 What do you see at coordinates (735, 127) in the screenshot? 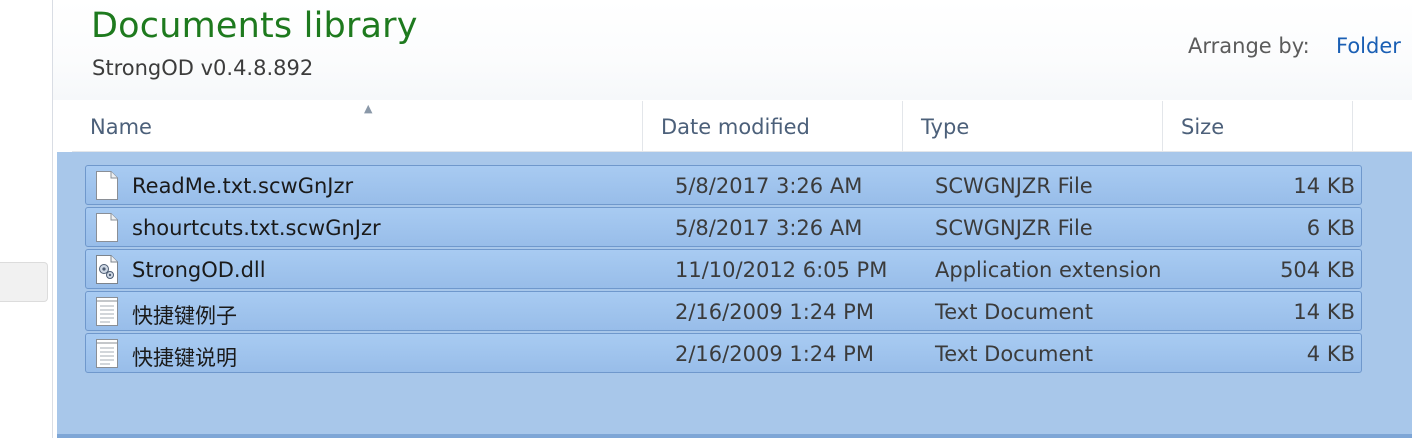
I see `column-header-date-label: Date modified` at bounding box center [735, 127].